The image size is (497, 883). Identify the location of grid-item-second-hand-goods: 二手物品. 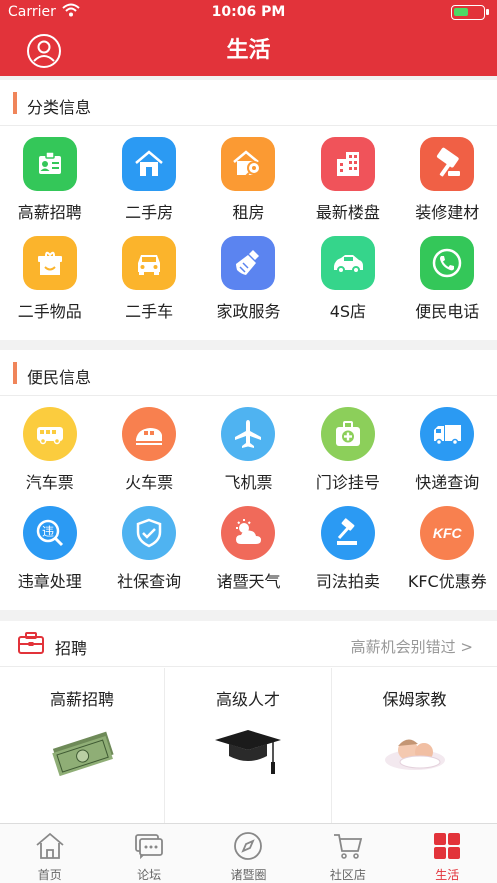
(49, 279).